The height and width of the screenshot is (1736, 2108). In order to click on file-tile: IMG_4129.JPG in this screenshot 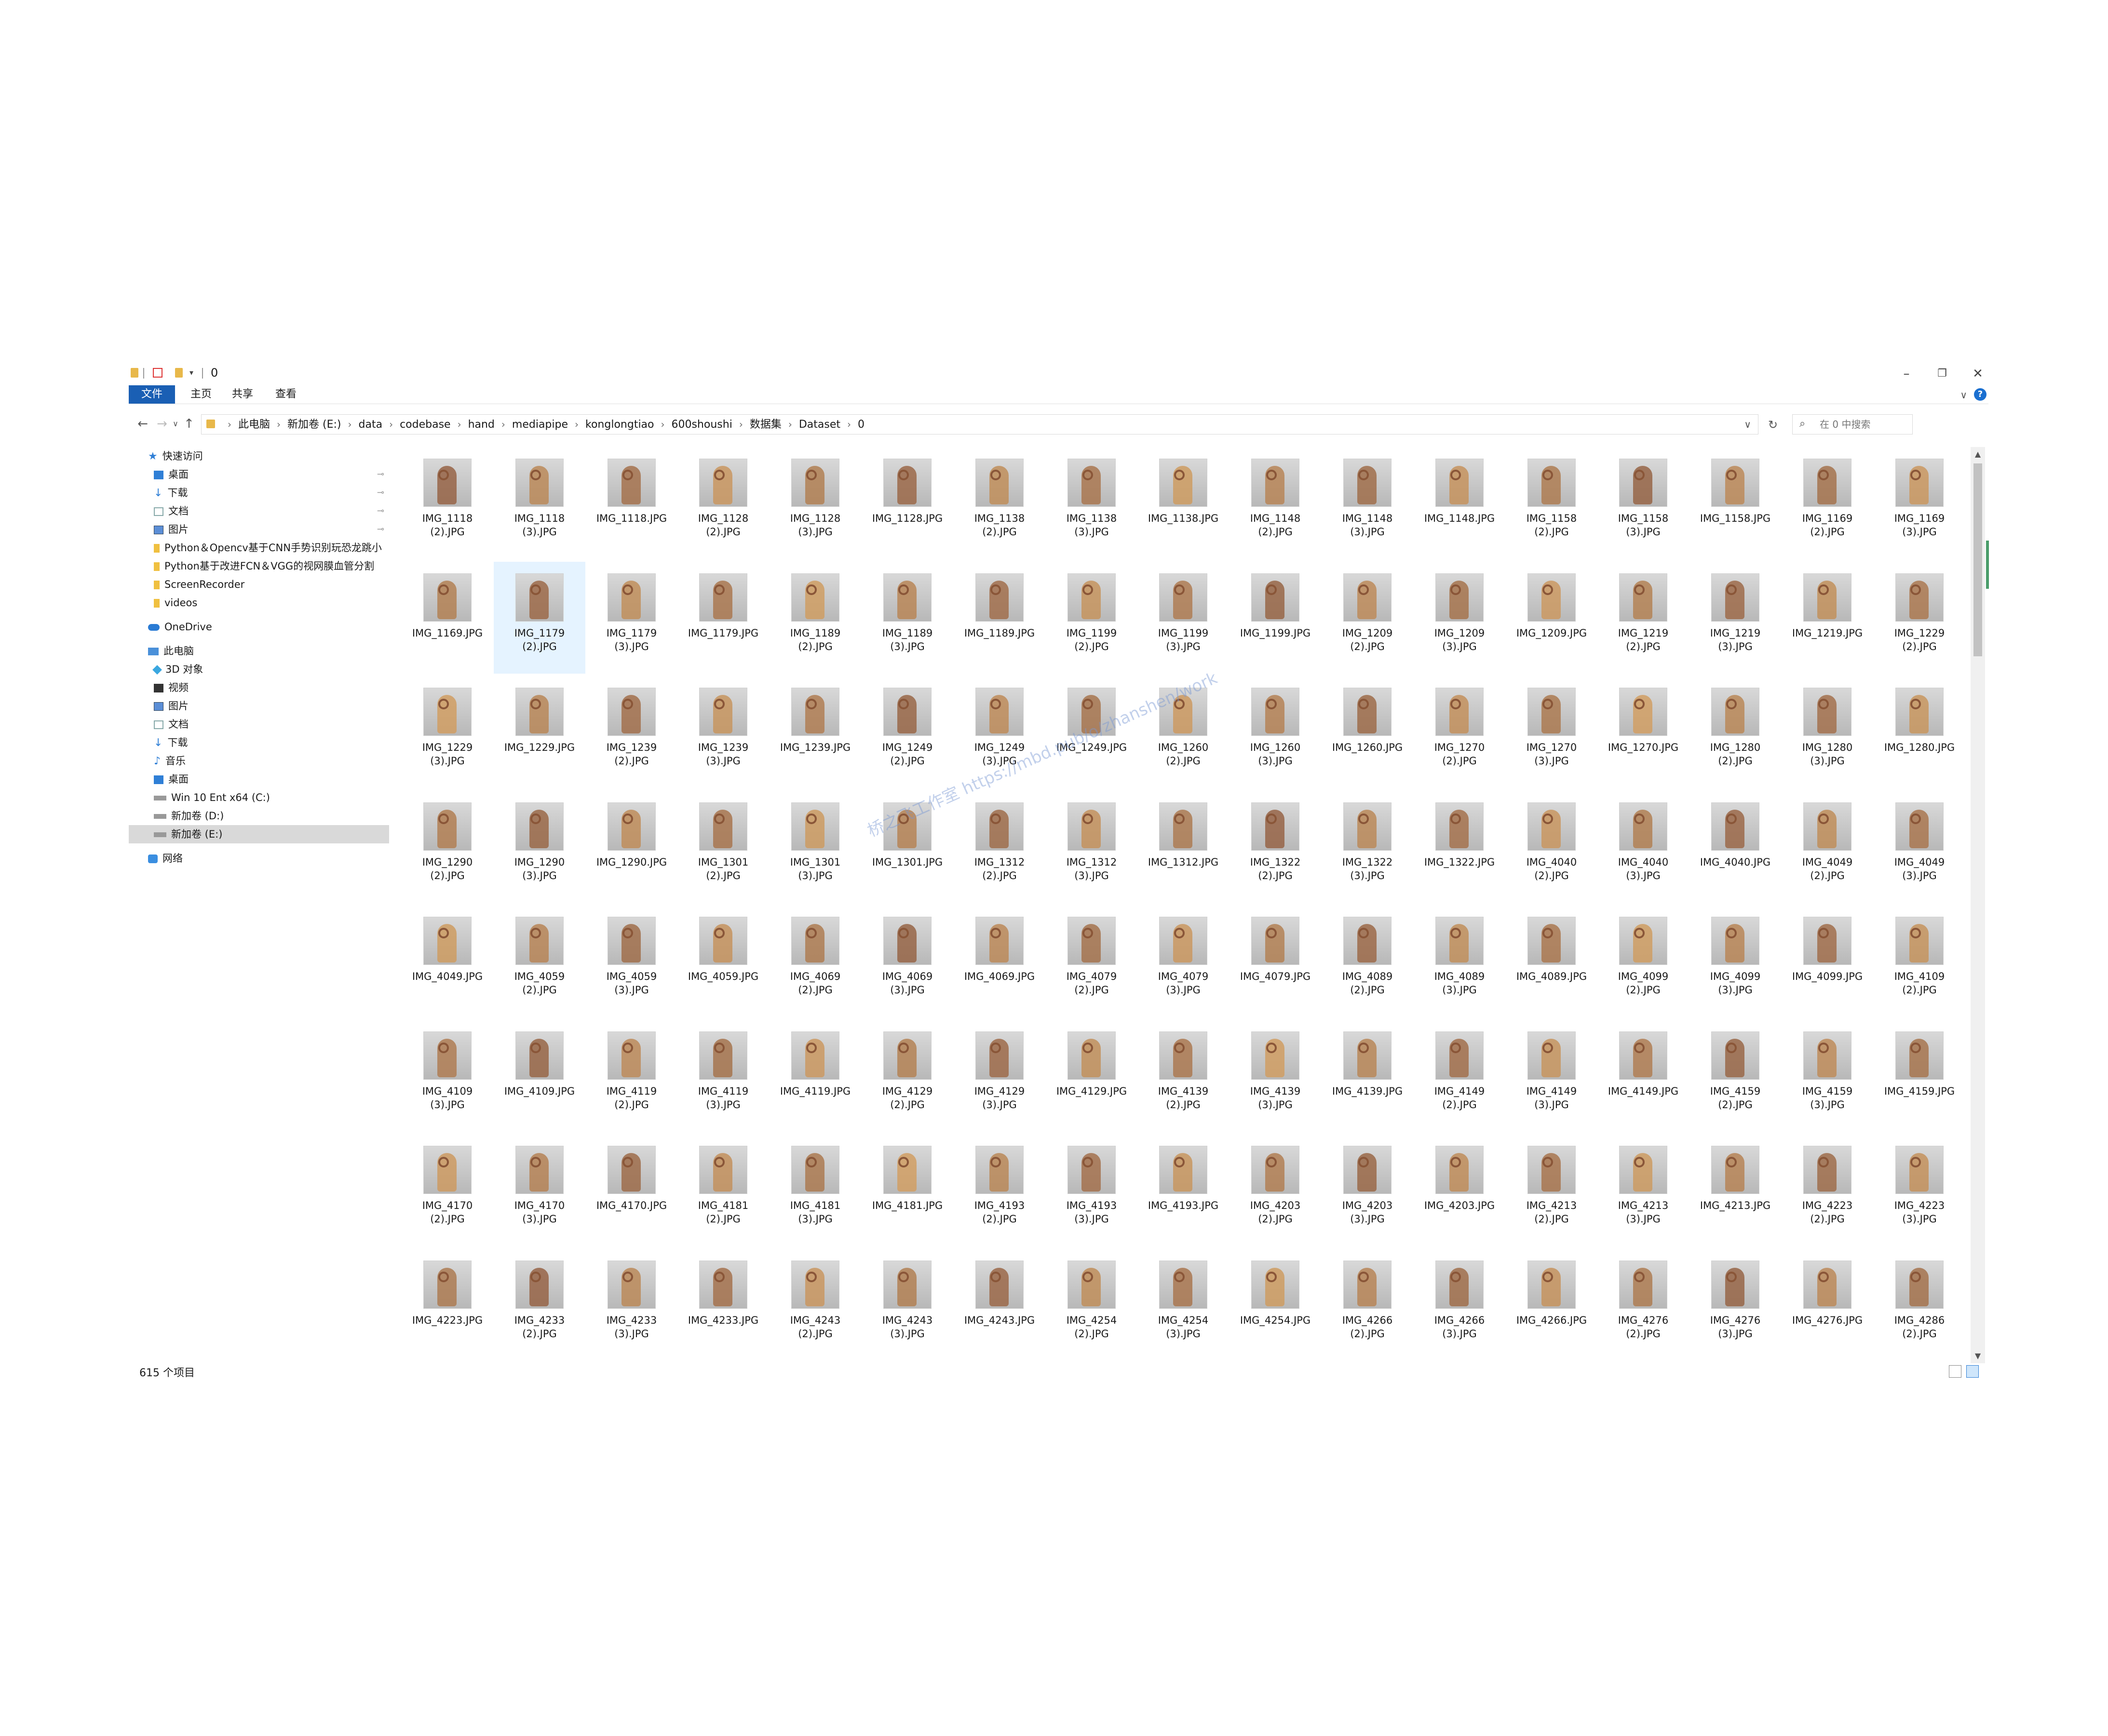, I will do `click(1091, 1076)`.